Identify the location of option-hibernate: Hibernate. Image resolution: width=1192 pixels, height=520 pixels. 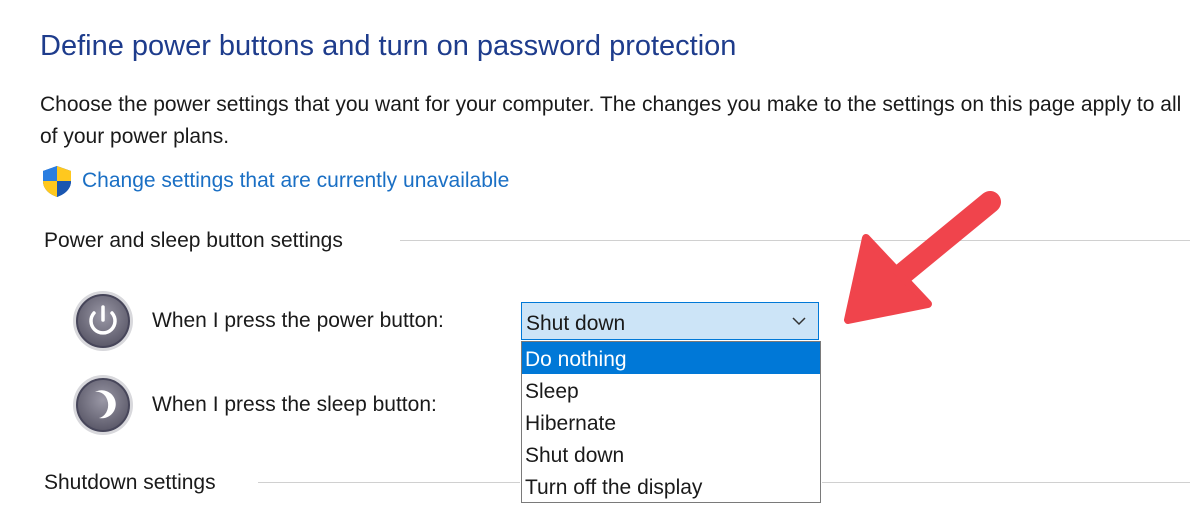
(671, 422).